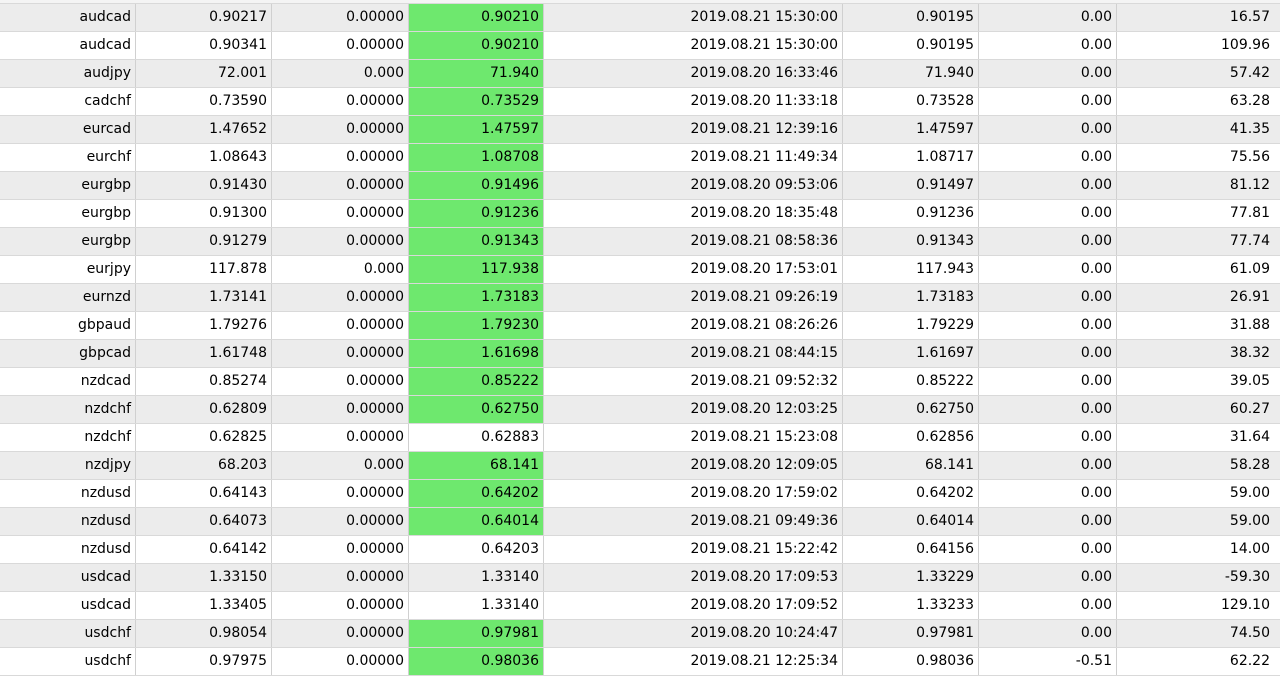 The image size is (1280, 678). What do you see at coordinates (204, 381) in the screenshot?
I see `open-price-cell: 0.85274` at bounding box center [204, 381].